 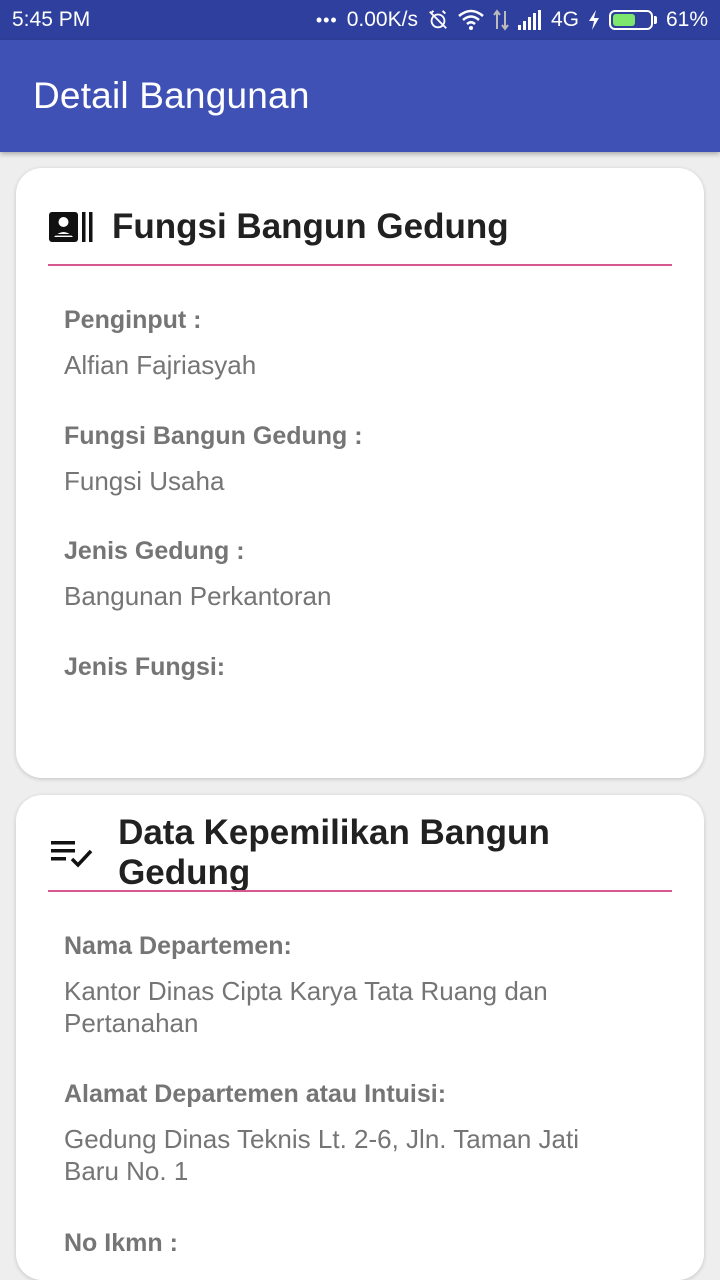 I want to click on field-label: Jenis Gedung :, so click(x=154, y=551).